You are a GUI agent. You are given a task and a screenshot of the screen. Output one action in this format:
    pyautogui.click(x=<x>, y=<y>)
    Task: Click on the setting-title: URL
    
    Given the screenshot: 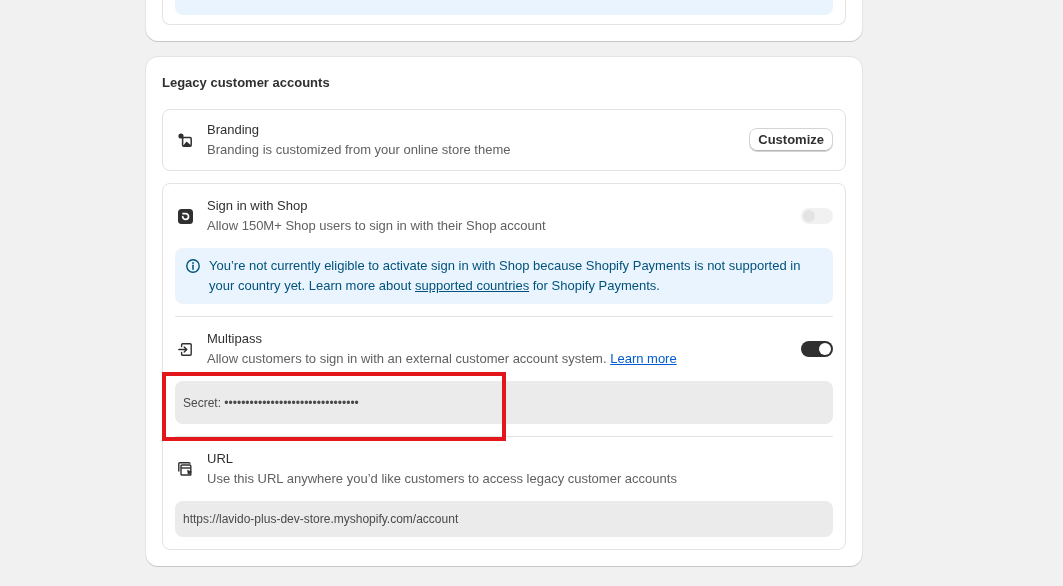 What is the action you would take?
    pyautogui.click(x=220, y=459)
    